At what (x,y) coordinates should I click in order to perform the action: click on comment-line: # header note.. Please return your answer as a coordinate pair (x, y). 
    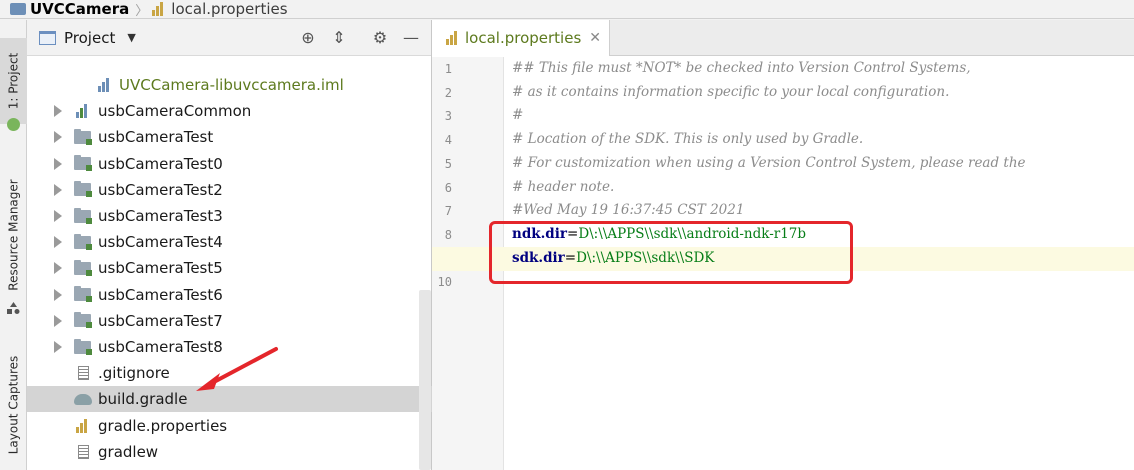
    Looking at the image, I should click on (563, 186).